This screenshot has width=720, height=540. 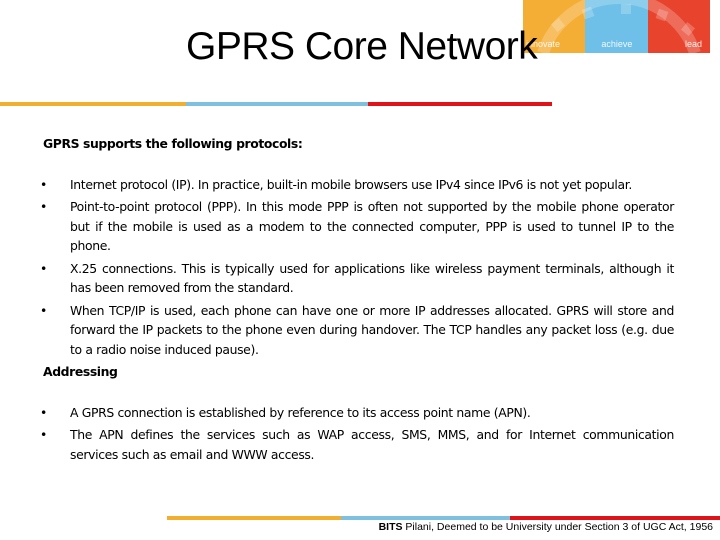 I want to click on slide-title: GPRS Core Network, so click(x=362, y=46).